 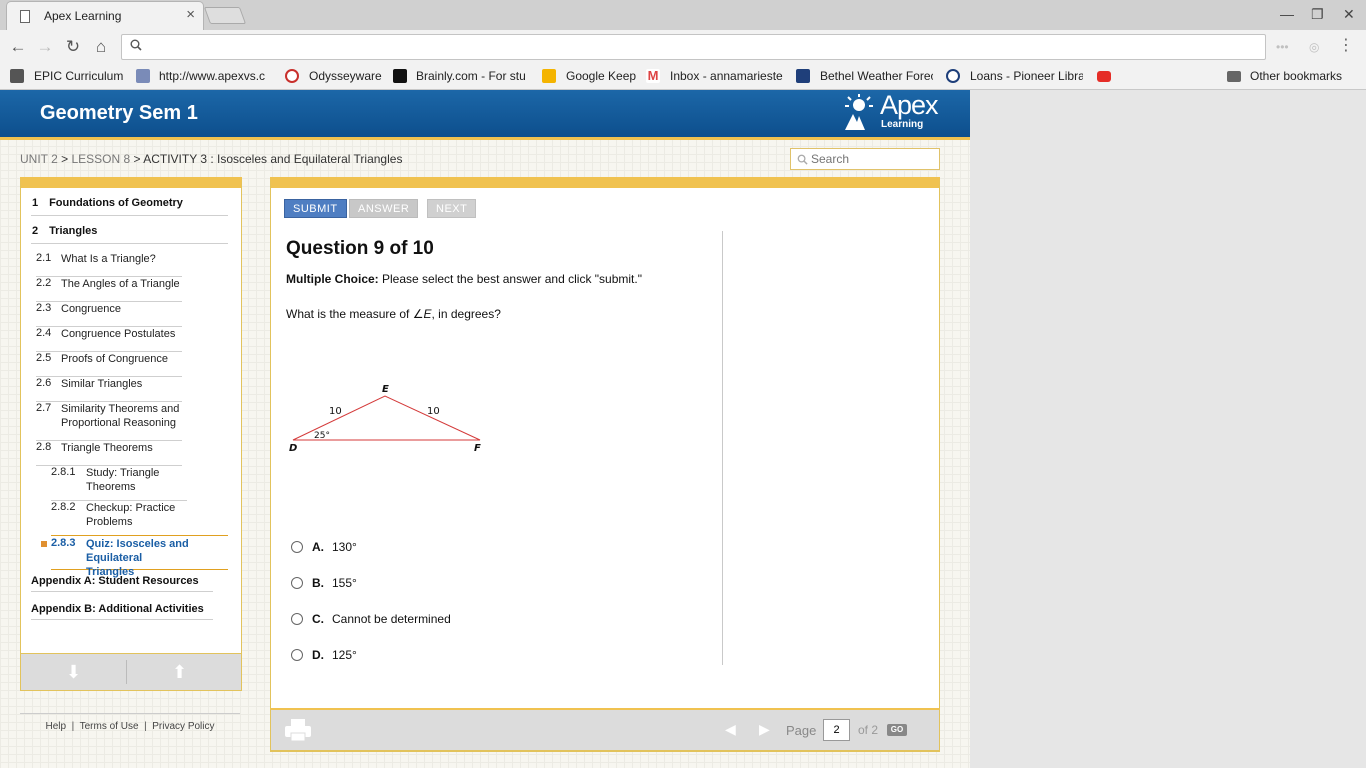 I want to click on scroll-up-icon: ⬆, so click(x=179, y=672).